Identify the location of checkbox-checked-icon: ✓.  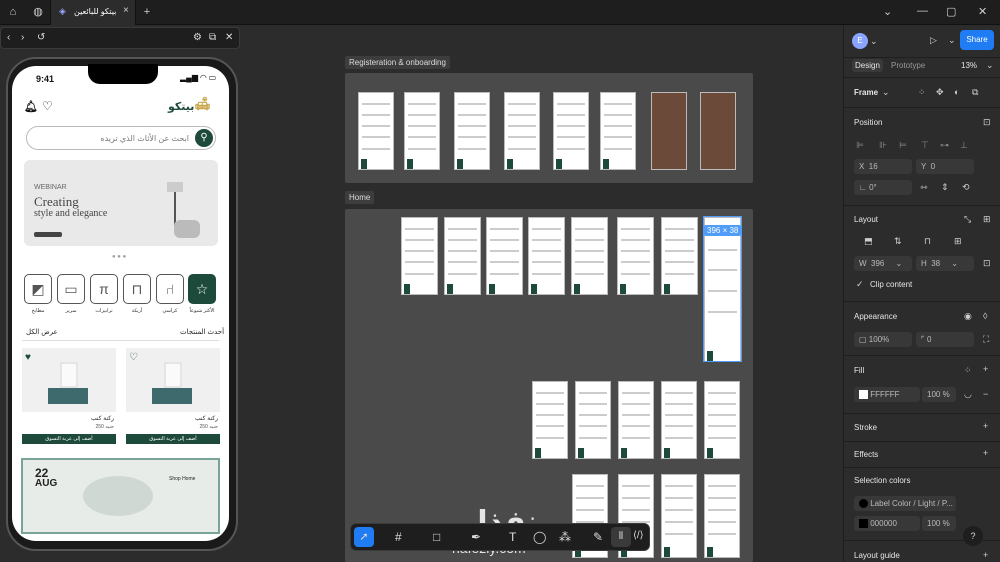
(860, 284).